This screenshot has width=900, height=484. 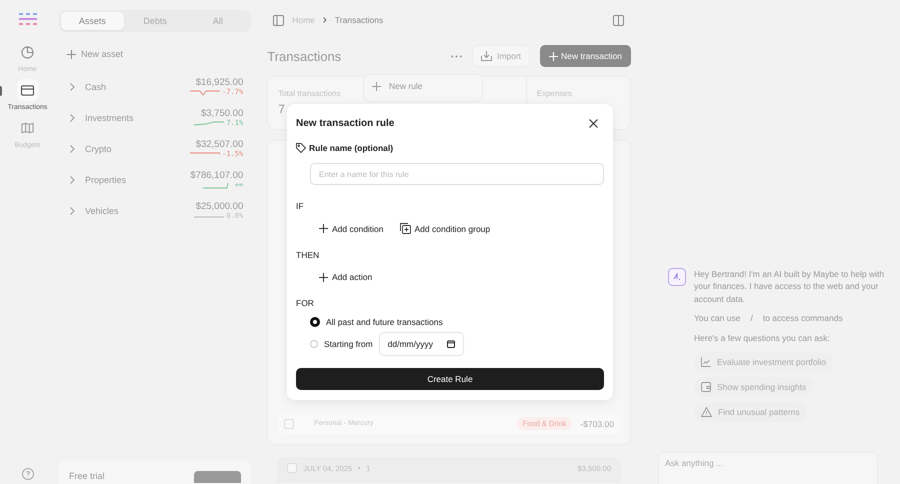 What do you see at coordinates (155, 21) in the screenshot?
I see `tab: Debts` at bounding box center [155, 21].